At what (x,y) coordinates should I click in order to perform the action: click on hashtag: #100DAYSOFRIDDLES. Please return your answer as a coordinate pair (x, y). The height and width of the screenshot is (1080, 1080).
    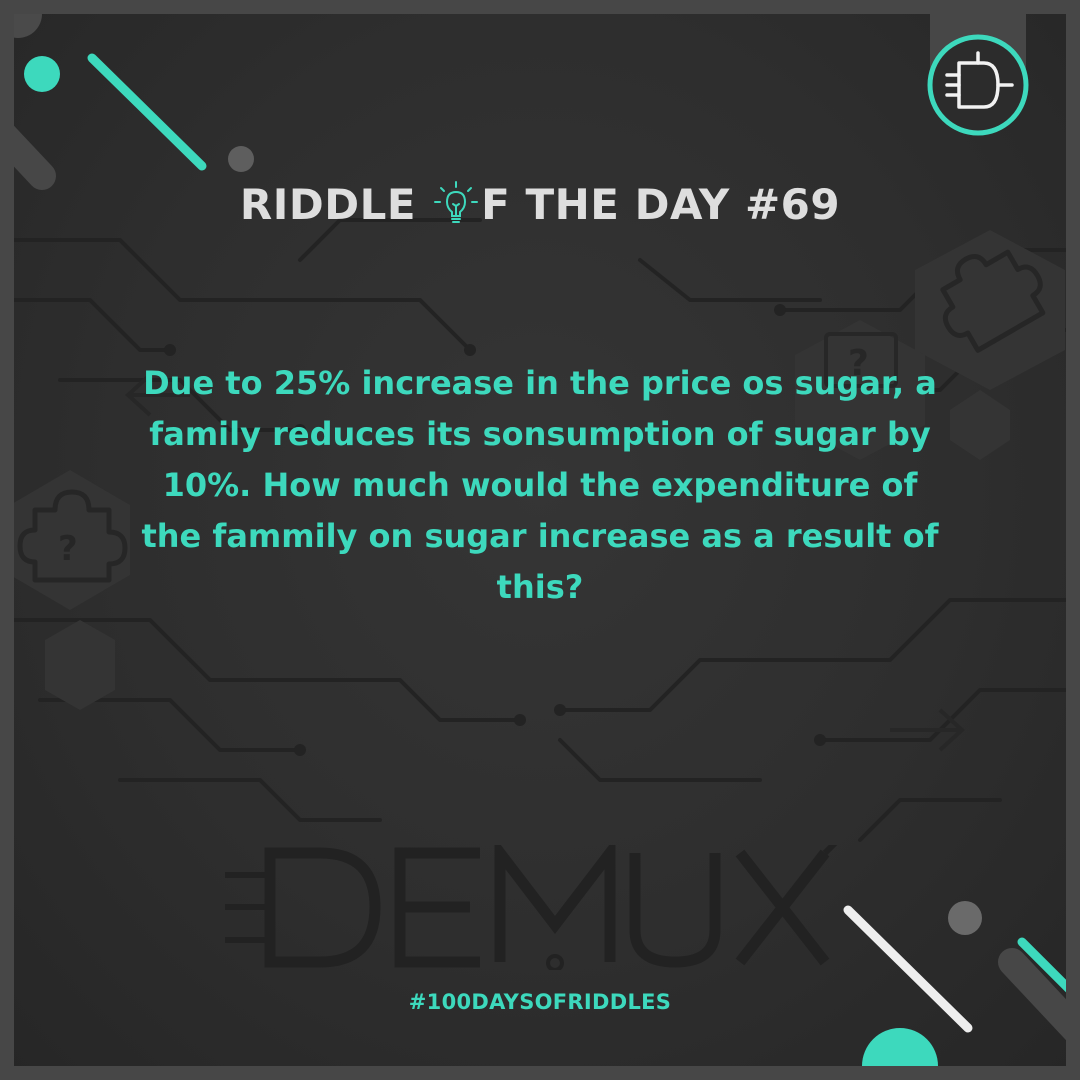
    Looking at the image, I should click on (540, 1002).